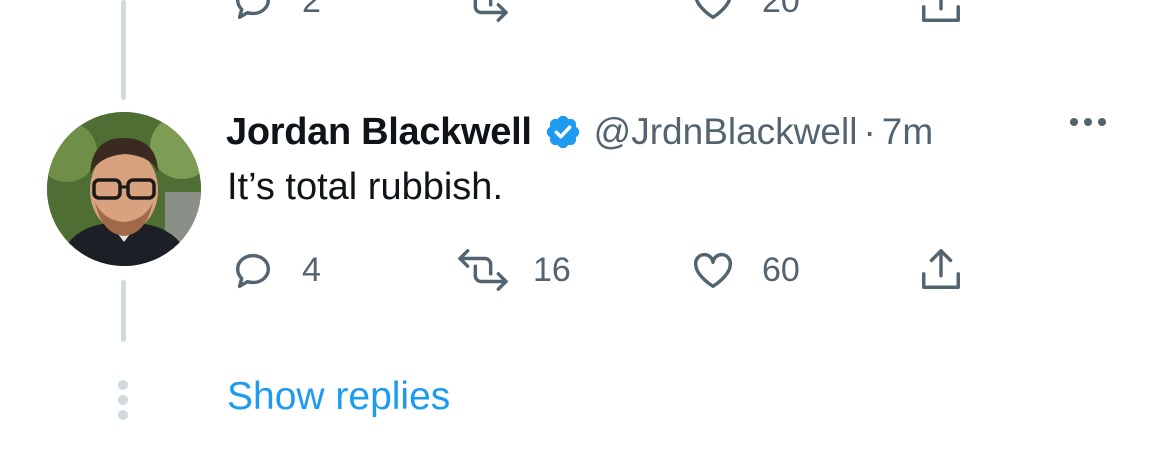  Describe the element at coordinates (311, 10) in the screenshot. I see `prev-reply-count: 2` at that location.